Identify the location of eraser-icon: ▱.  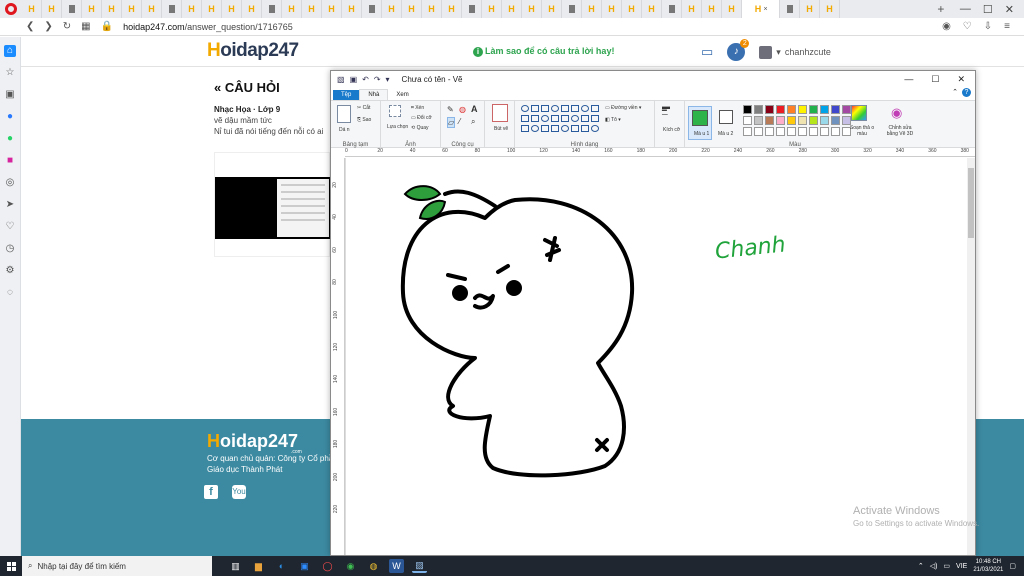
(451, 122).